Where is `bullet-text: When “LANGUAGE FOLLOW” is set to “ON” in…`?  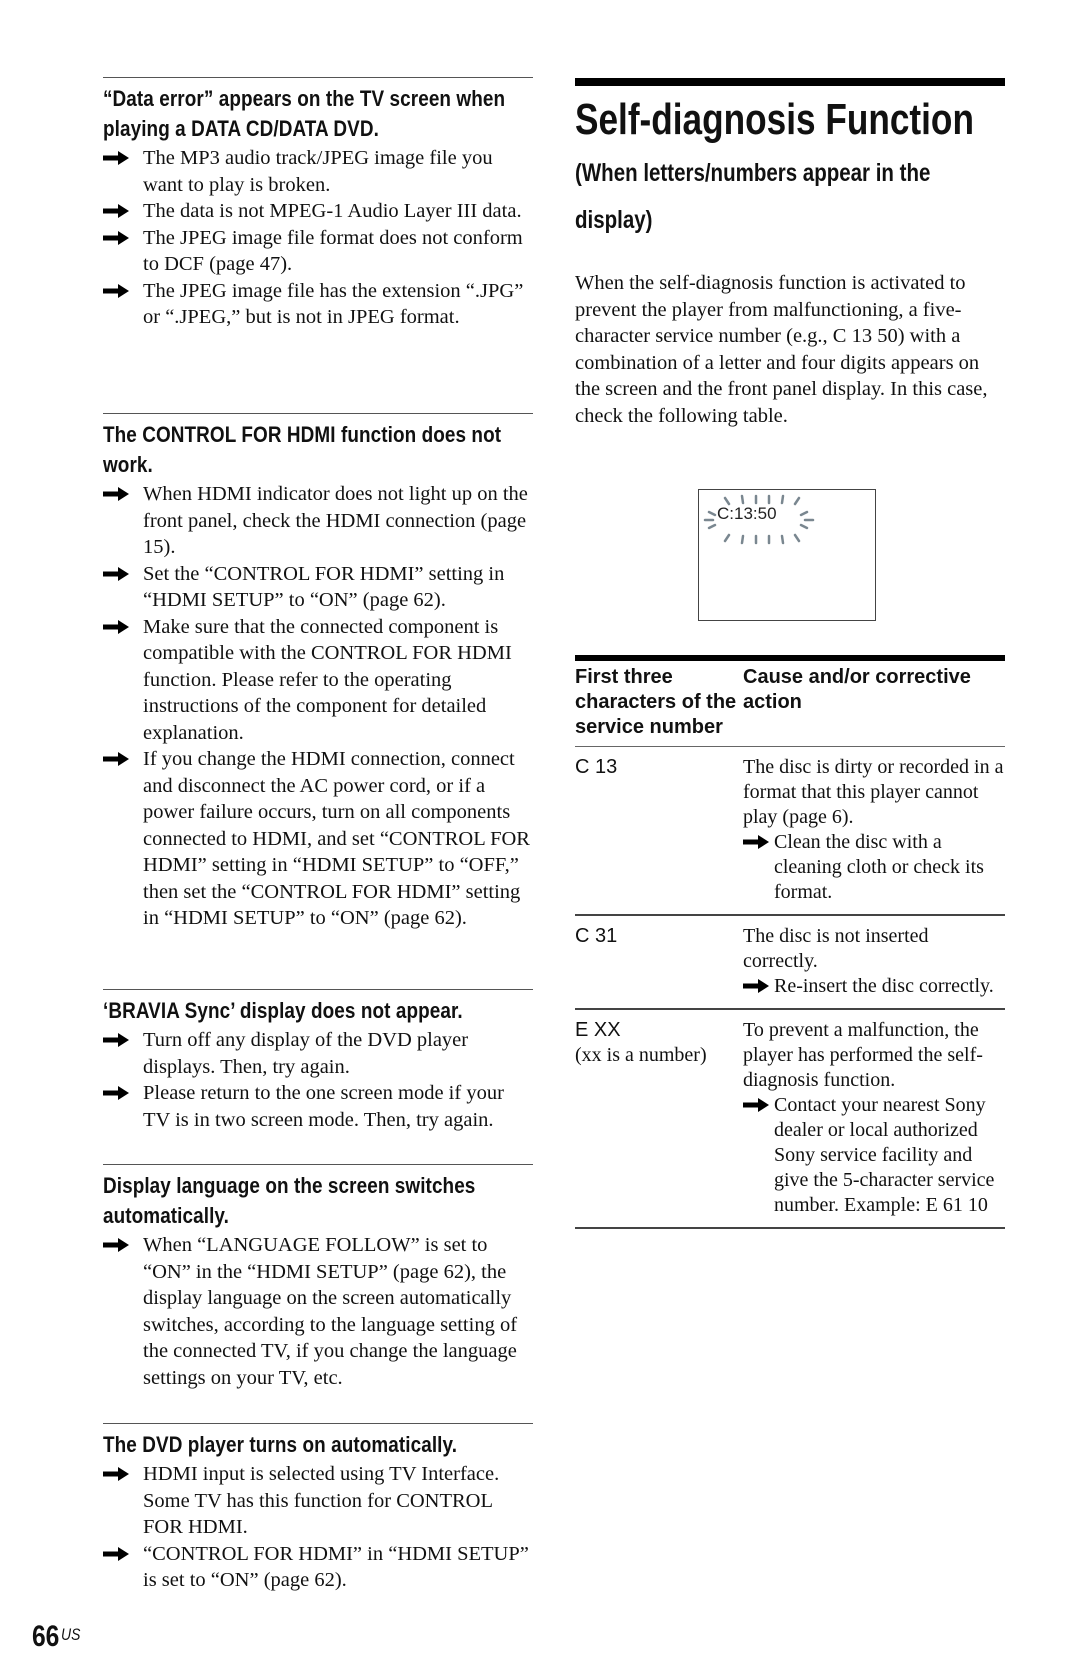
bullet-text: When “LANGUAGE FOLLOW” is set to “ON” in… is located at coordinates (330, 1311).